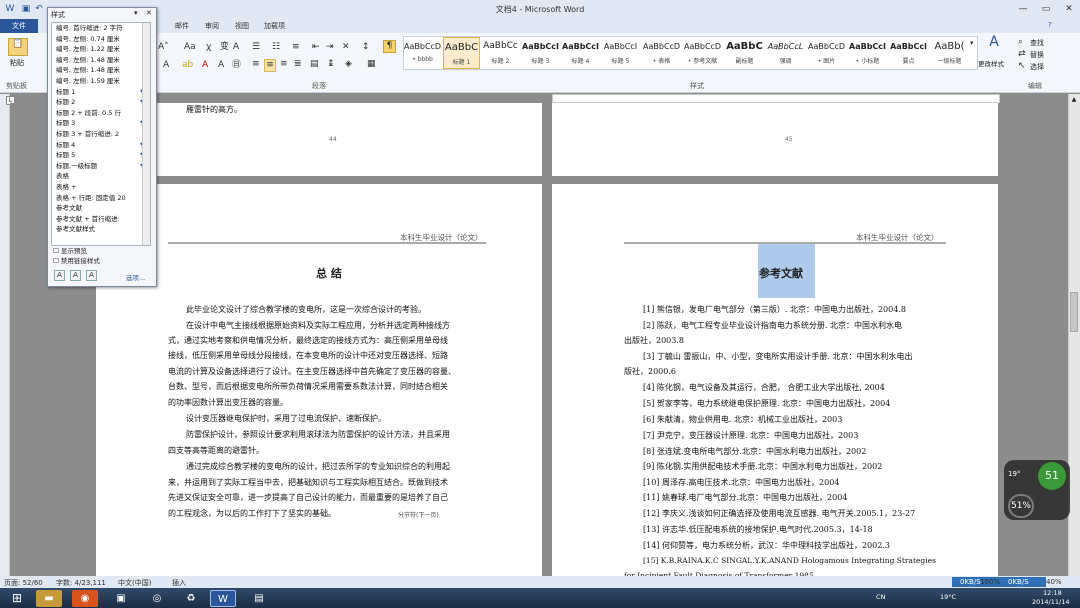 The height and width of the screenshot is (608, 1080). Describe the element at coordinates (91, 275) in the screenshot. I see `manage-styles-icon: A` at that location.